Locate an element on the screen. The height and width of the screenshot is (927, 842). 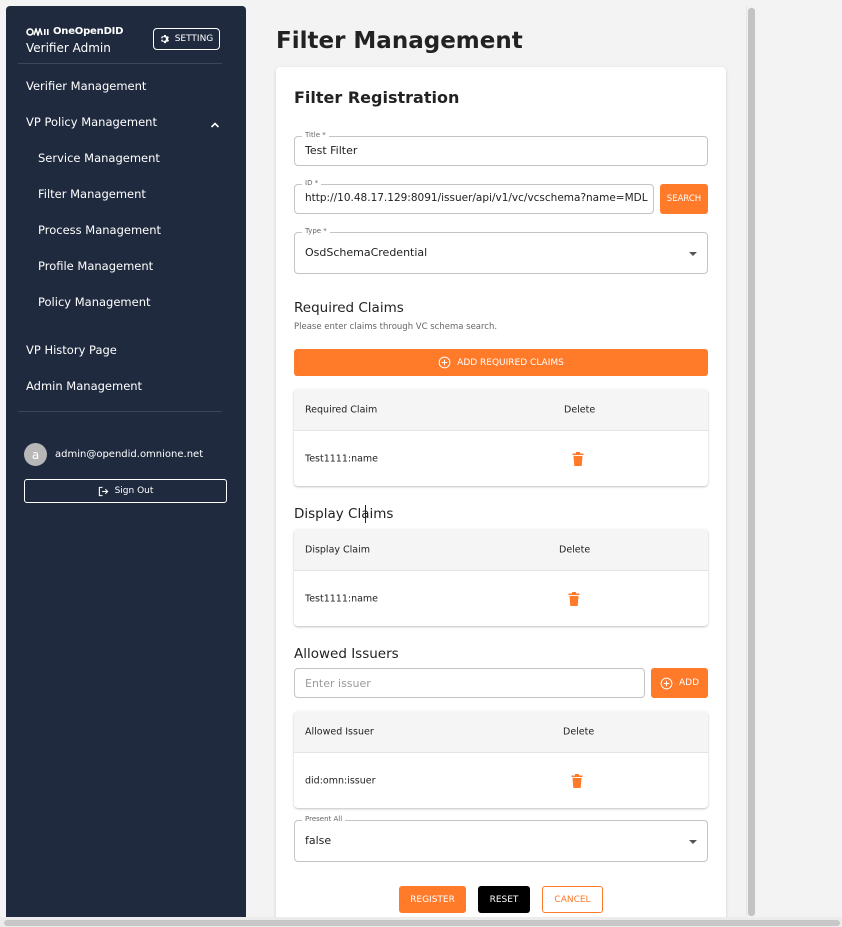
register-button-label: REGISTER is located at coordinates (432, 899).